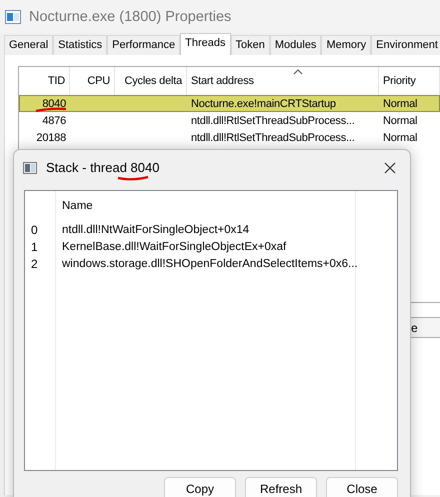  What do you see at coordinates (296, 45) in the screenshot?
I see `tab: Modules` at bounding box center [296, 45].